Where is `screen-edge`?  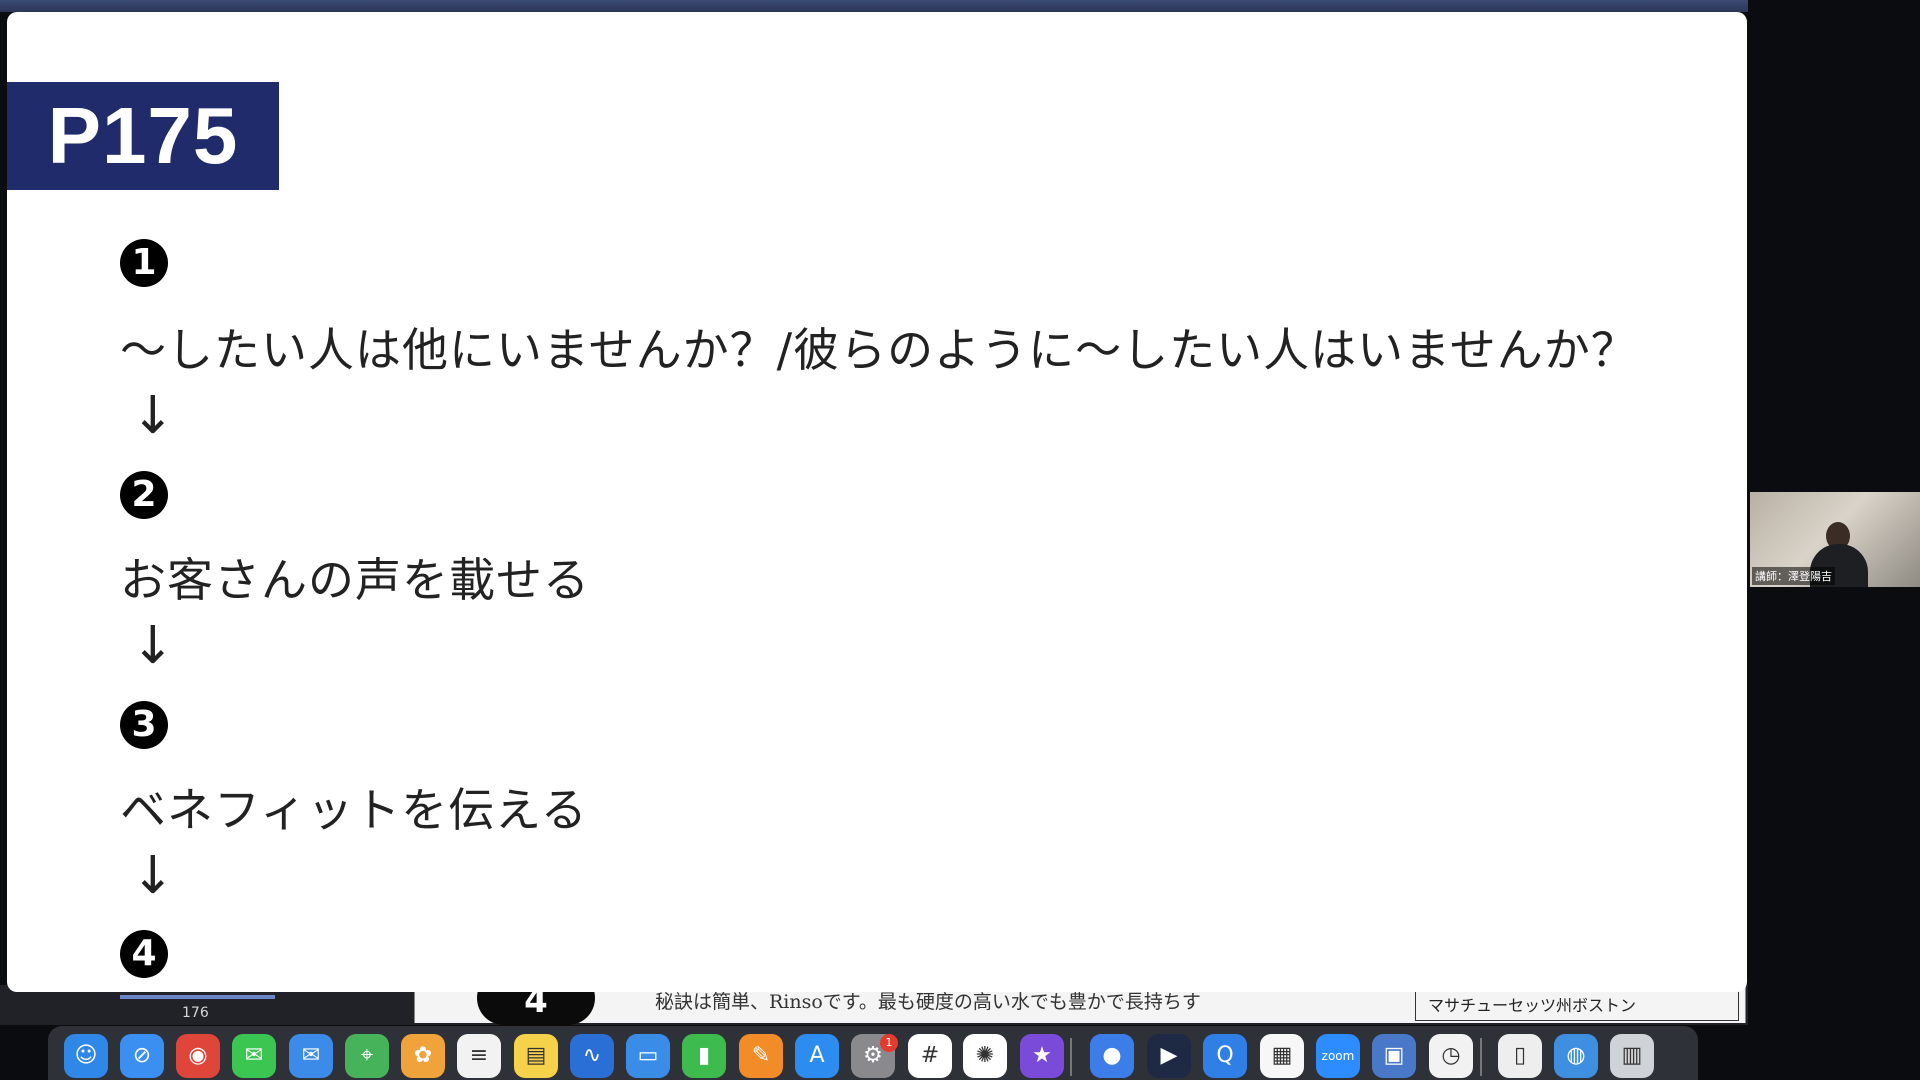
screen-edge is located at coordinates (1834, 6).